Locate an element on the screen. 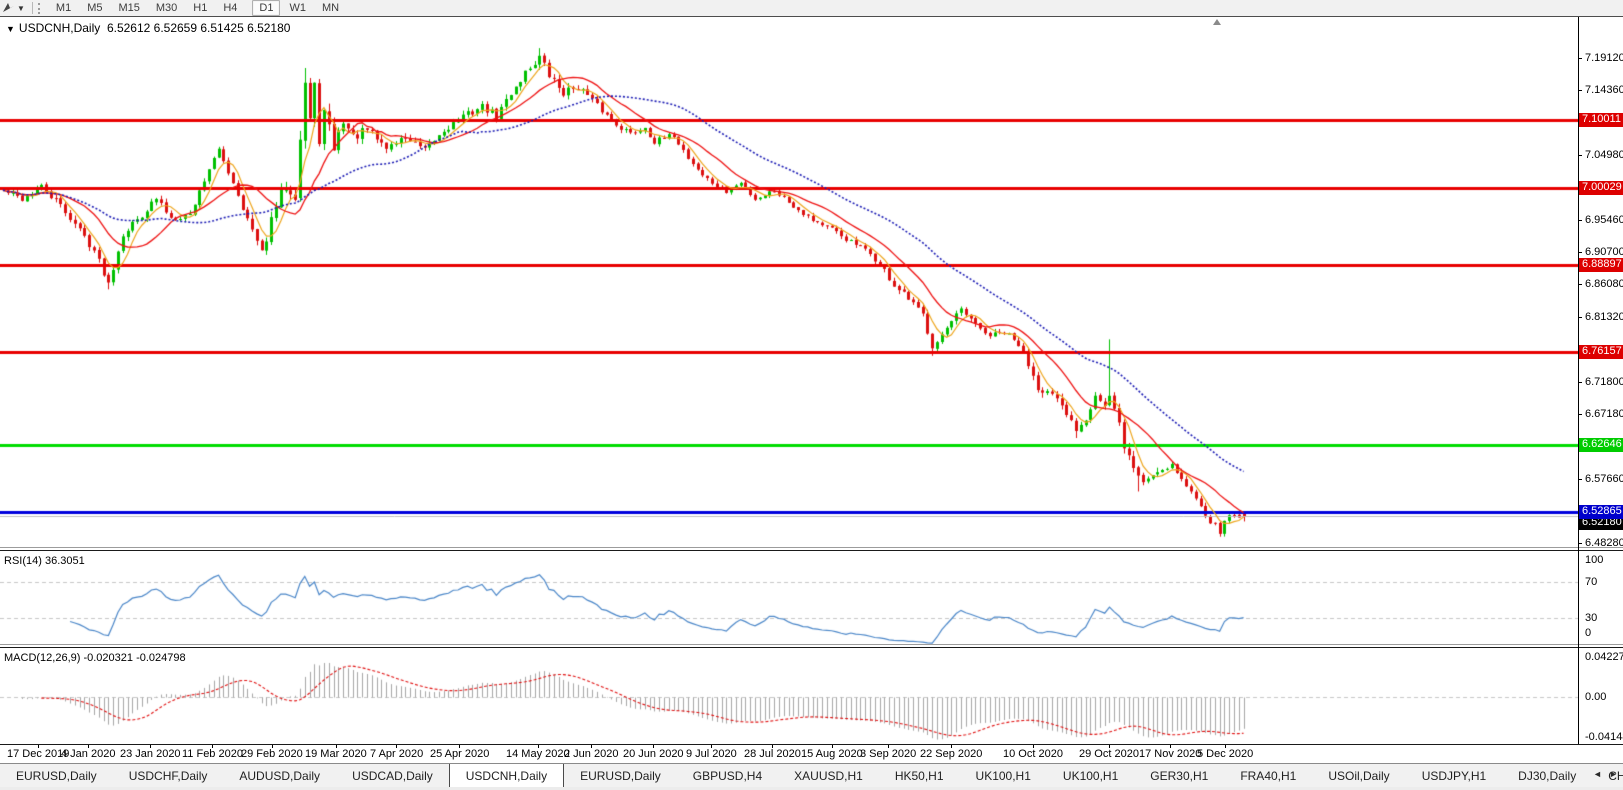  date-axis-label: 9 Jul 2020 is located at coordinates (711, 754).